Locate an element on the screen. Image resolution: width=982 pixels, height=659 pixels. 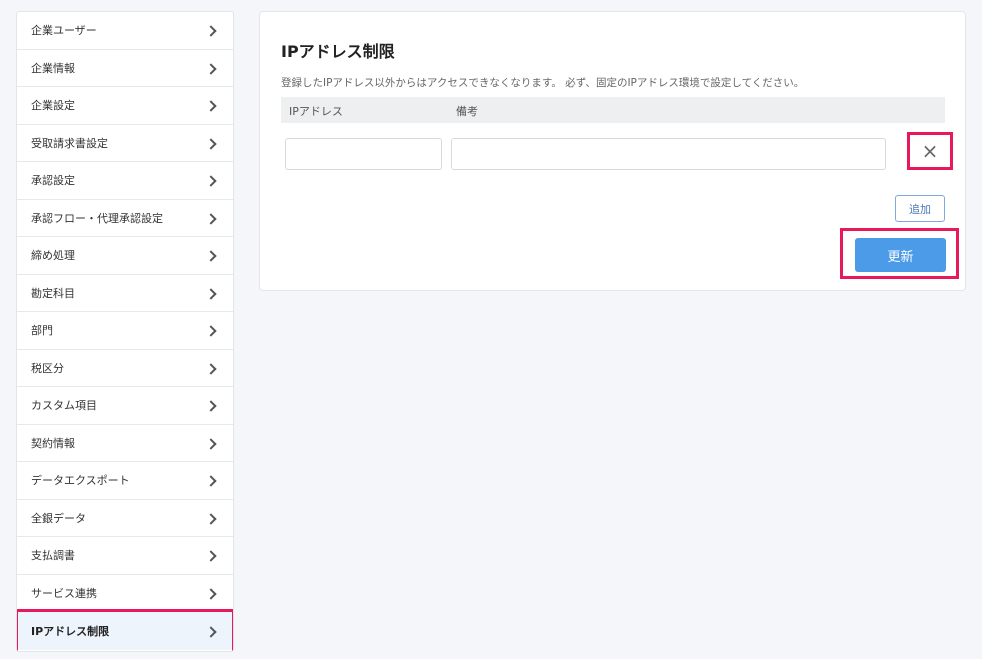
sidebar-item-label: 全銀データ is located at coordinates (58, 518).